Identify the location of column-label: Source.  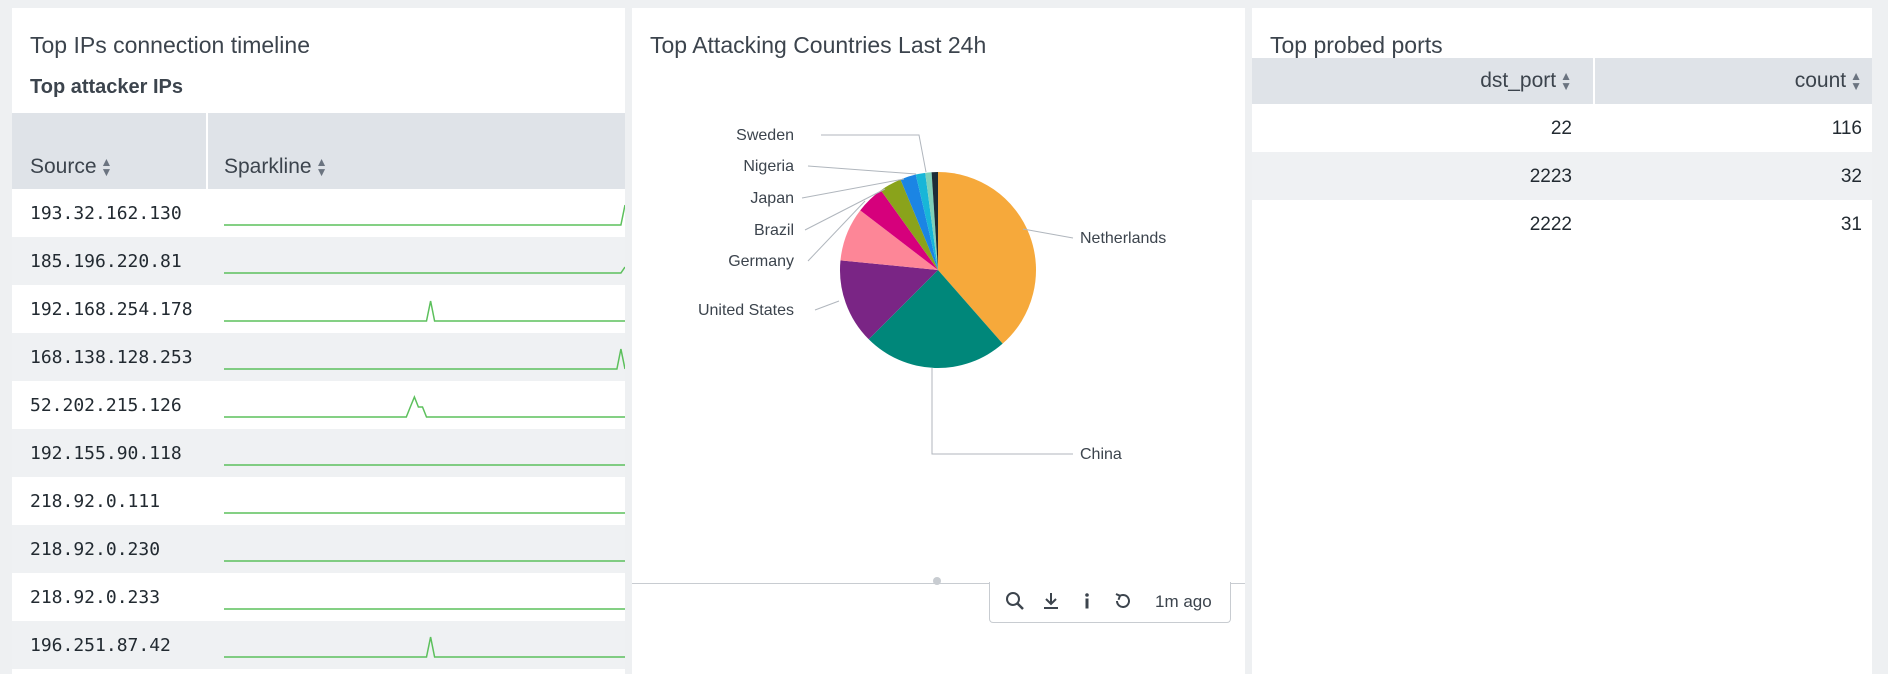
(63, 166).